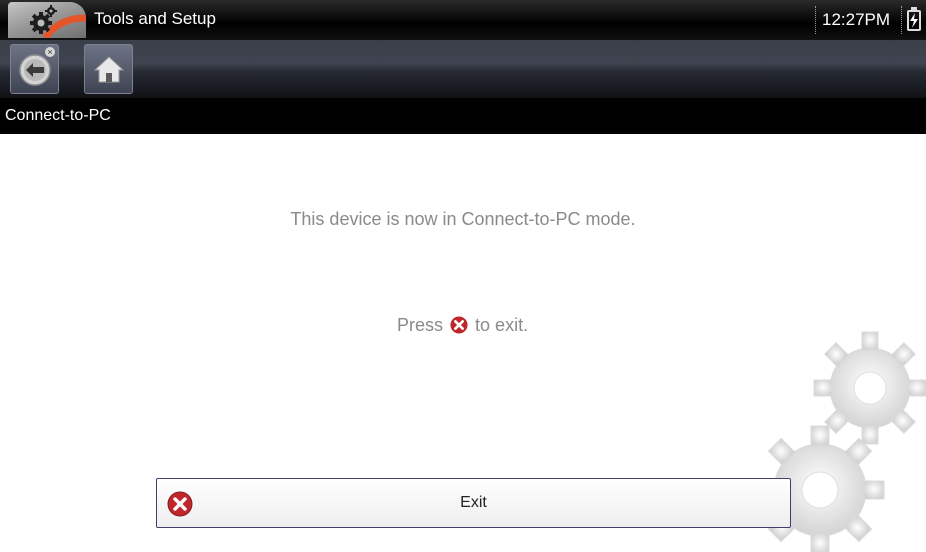  Describe the element at coordinates (34, 69) in the screenshot. I see `back-button: ×` at that location.